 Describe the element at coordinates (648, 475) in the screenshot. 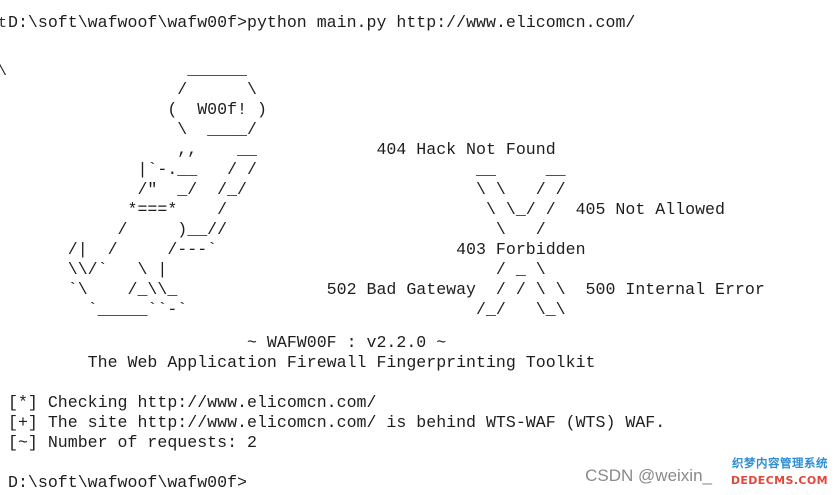

I see `csdn-watermark: CSDN @weixin_` at that location.